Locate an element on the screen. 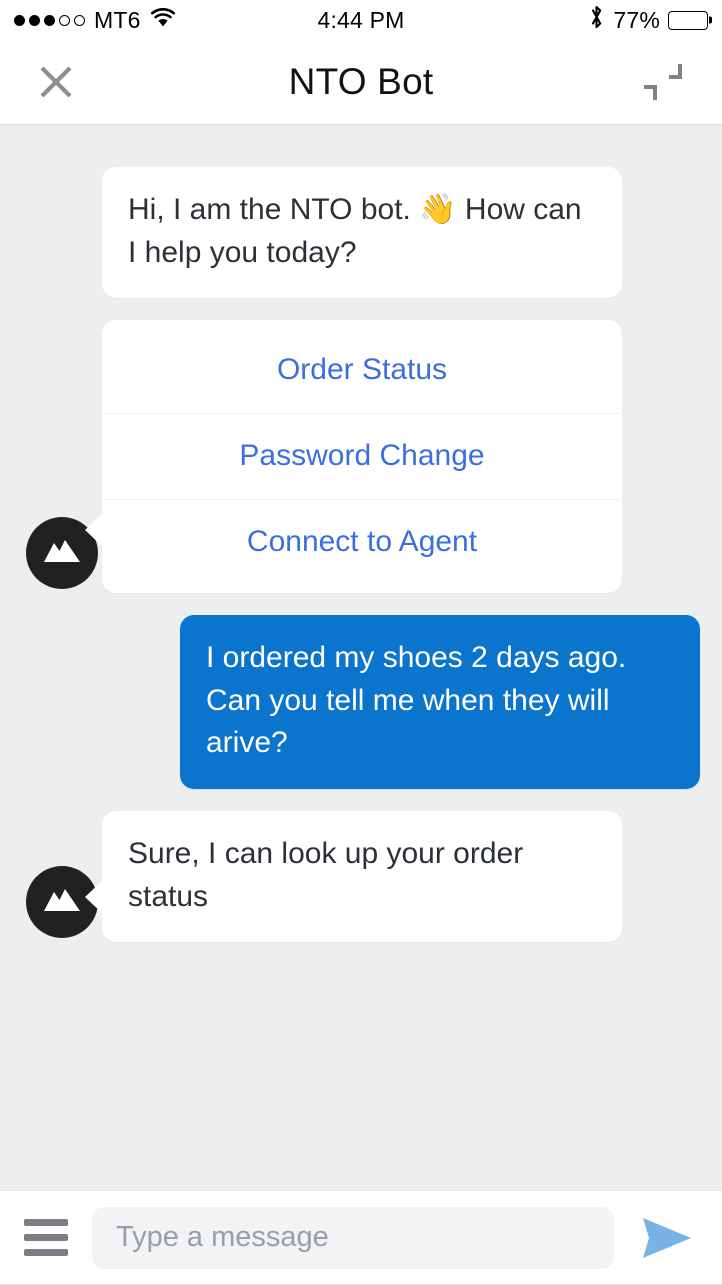 This screenshot has height=1285, width=722. bluetooth-icon is located at coordinates (596, 20).